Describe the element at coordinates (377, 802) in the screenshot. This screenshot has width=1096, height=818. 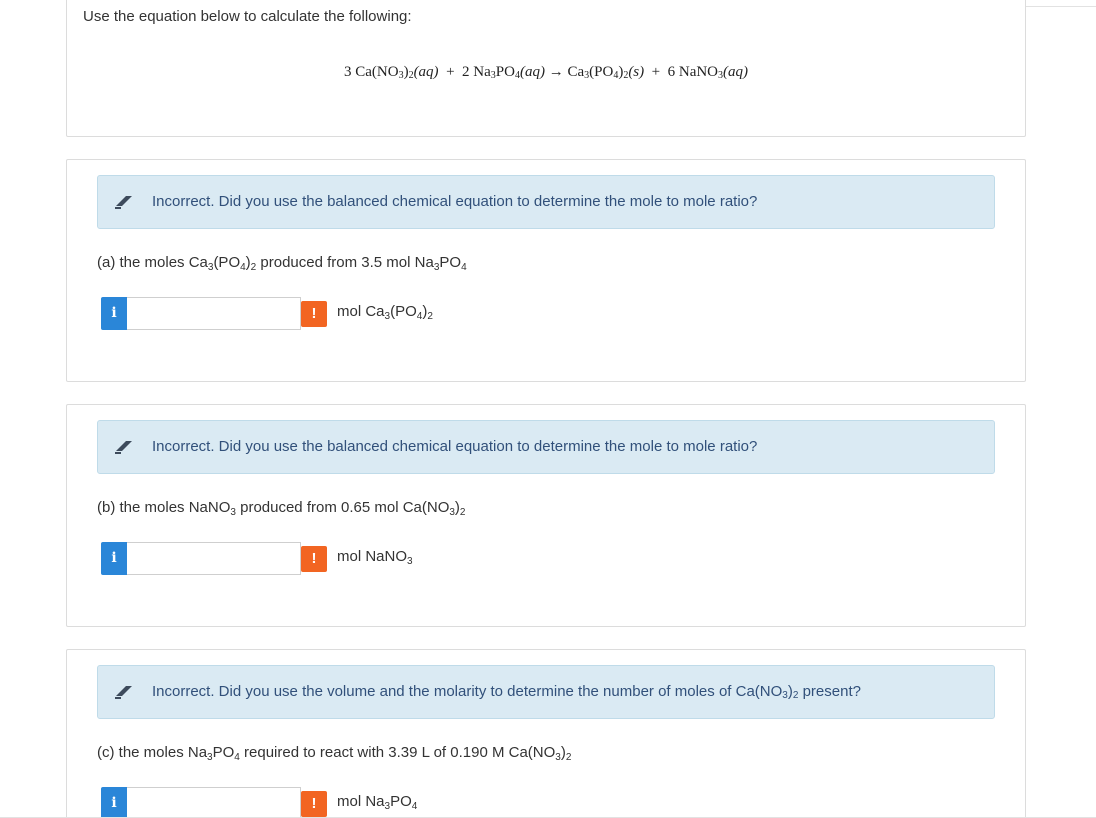
I see `unit-label: mol Na3PO4` at that location.